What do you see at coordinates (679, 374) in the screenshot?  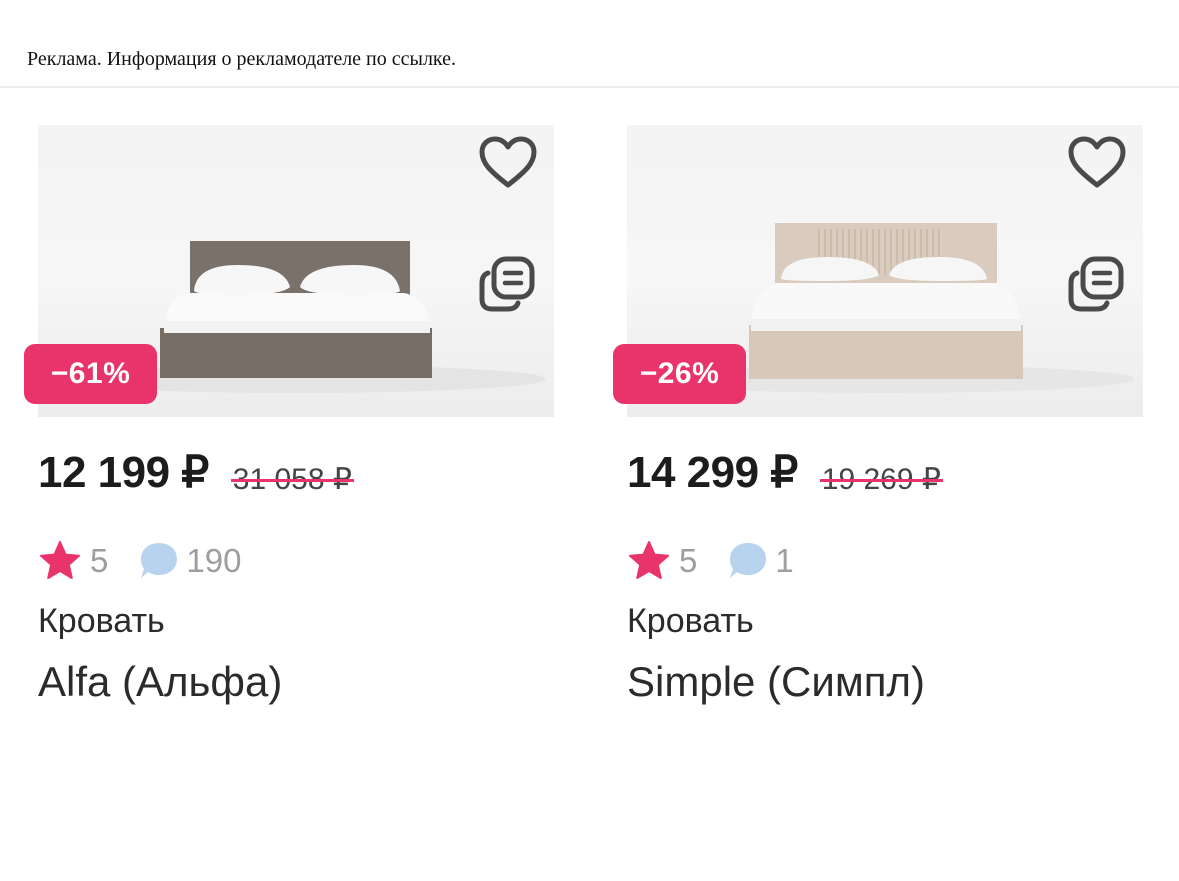 I see `discount-badge: −26%` at bounding box center [679, 374].